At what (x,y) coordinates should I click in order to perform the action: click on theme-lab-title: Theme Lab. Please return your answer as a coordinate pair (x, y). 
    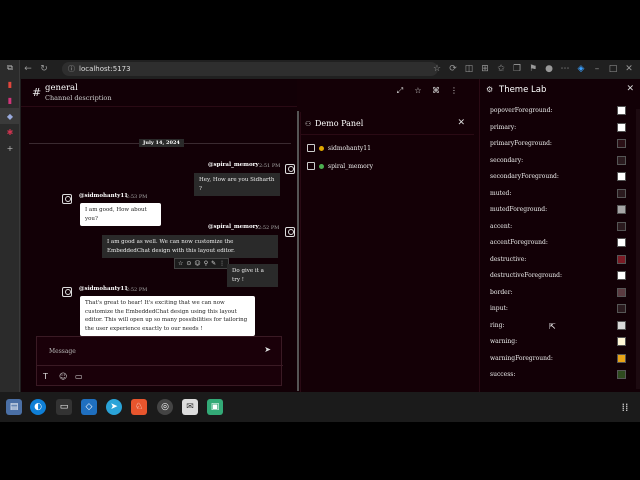
    Looking at the image, I should click on (523, 90).